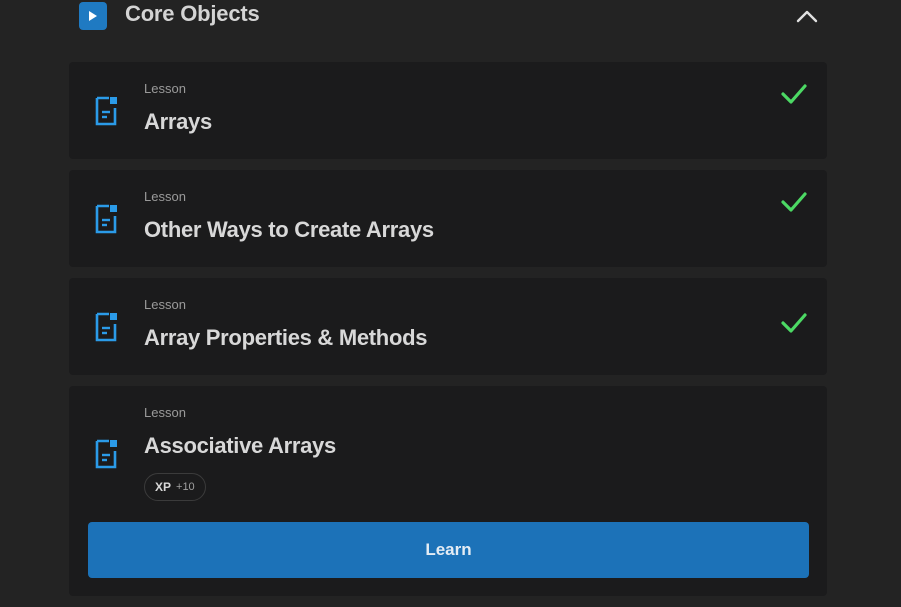  What do you see at coordinates (178, 121) in the screenshot?
I see `lesson-title: Arrays` at bounding box center [178, 121].